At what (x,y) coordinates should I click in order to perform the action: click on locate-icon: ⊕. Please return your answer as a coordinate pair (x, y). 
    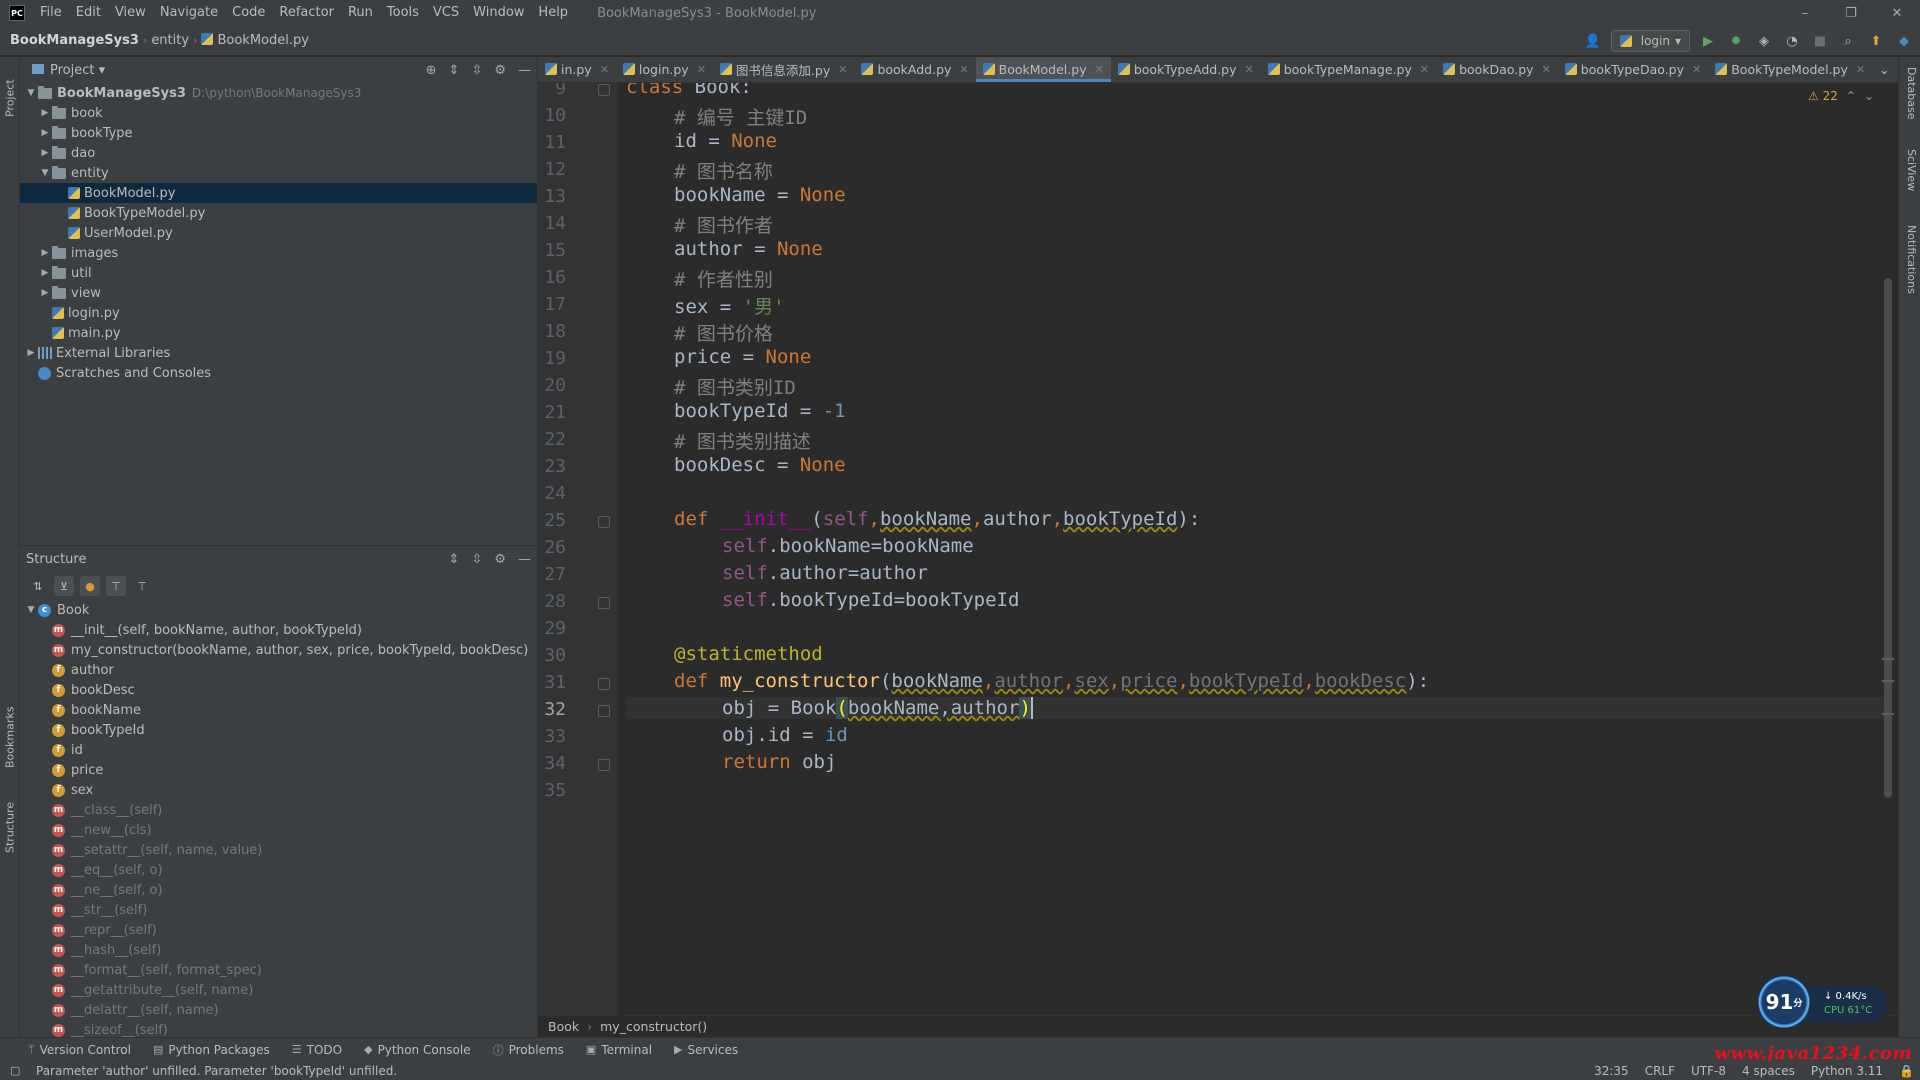
    Looking at the image, I should click on (431, 70).